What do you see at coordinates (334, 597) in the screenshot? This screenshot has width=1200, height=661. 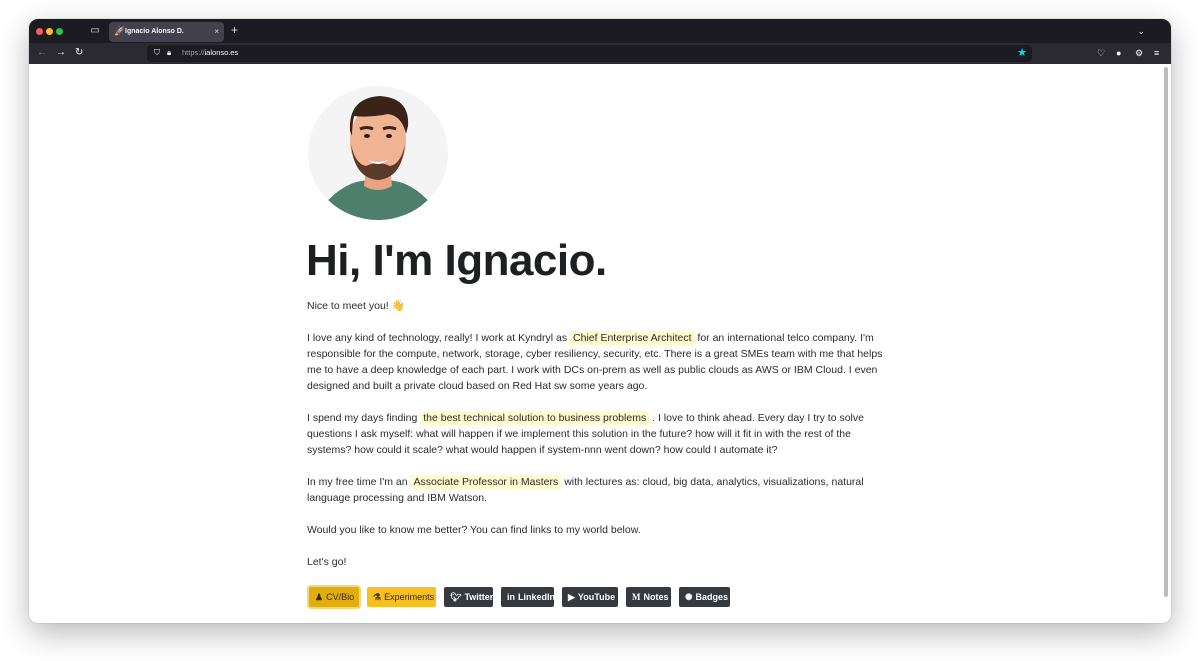 I see `cv-bio-button: ♟ CV/Bio` at bounding box center [334, 597].